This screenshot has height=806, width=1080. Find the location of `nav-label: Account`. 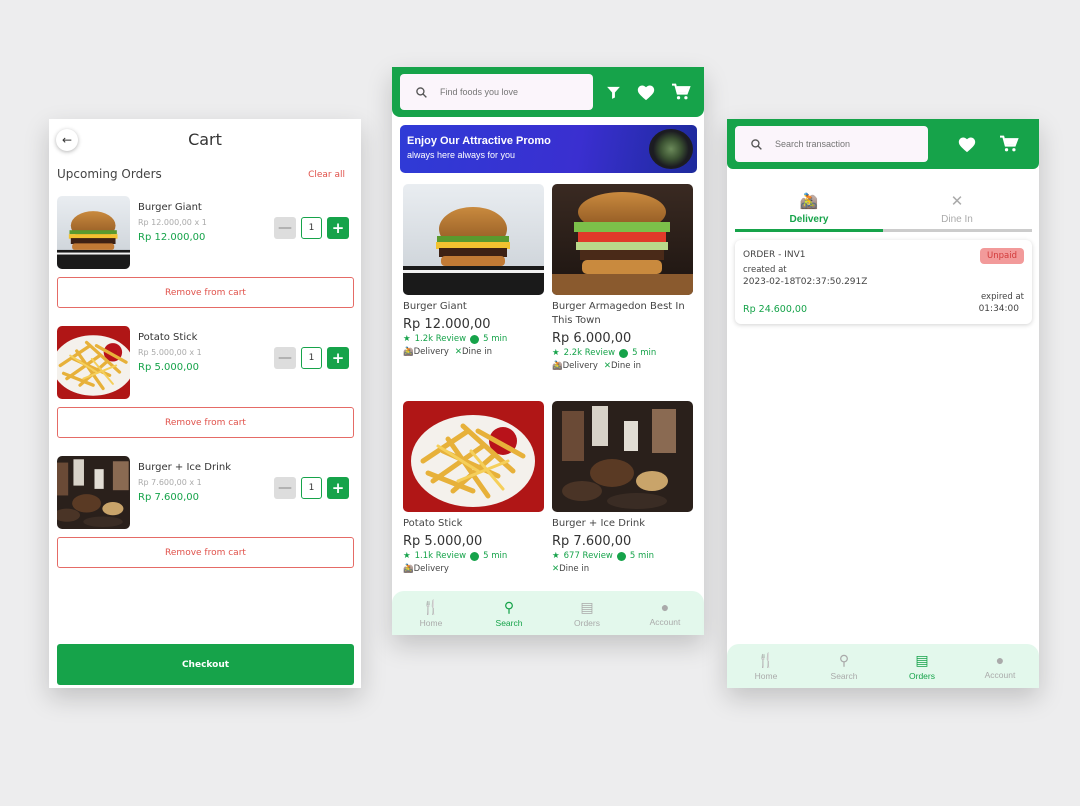

nav-label: Account is located at coordinates (1000, 675).